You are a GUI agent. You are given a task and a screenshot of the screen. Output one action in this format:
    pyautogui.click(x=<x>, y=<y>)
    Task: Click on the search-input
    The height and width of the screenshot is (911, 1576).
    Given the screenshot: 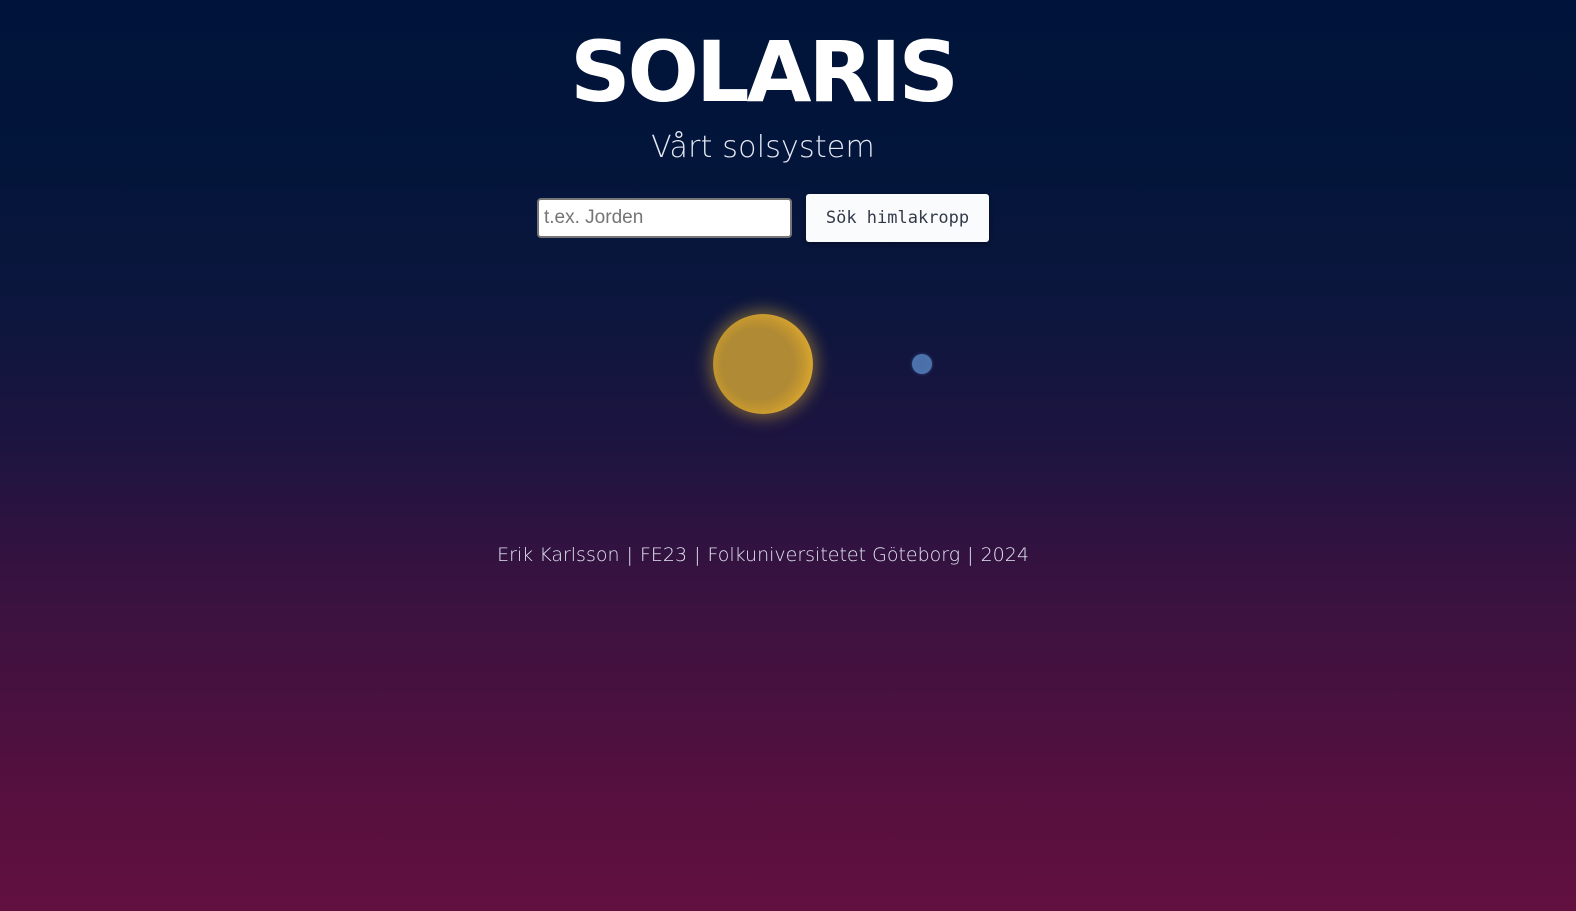 What is the action you would take?
    pyautogui.click(x=664, y=217)
    